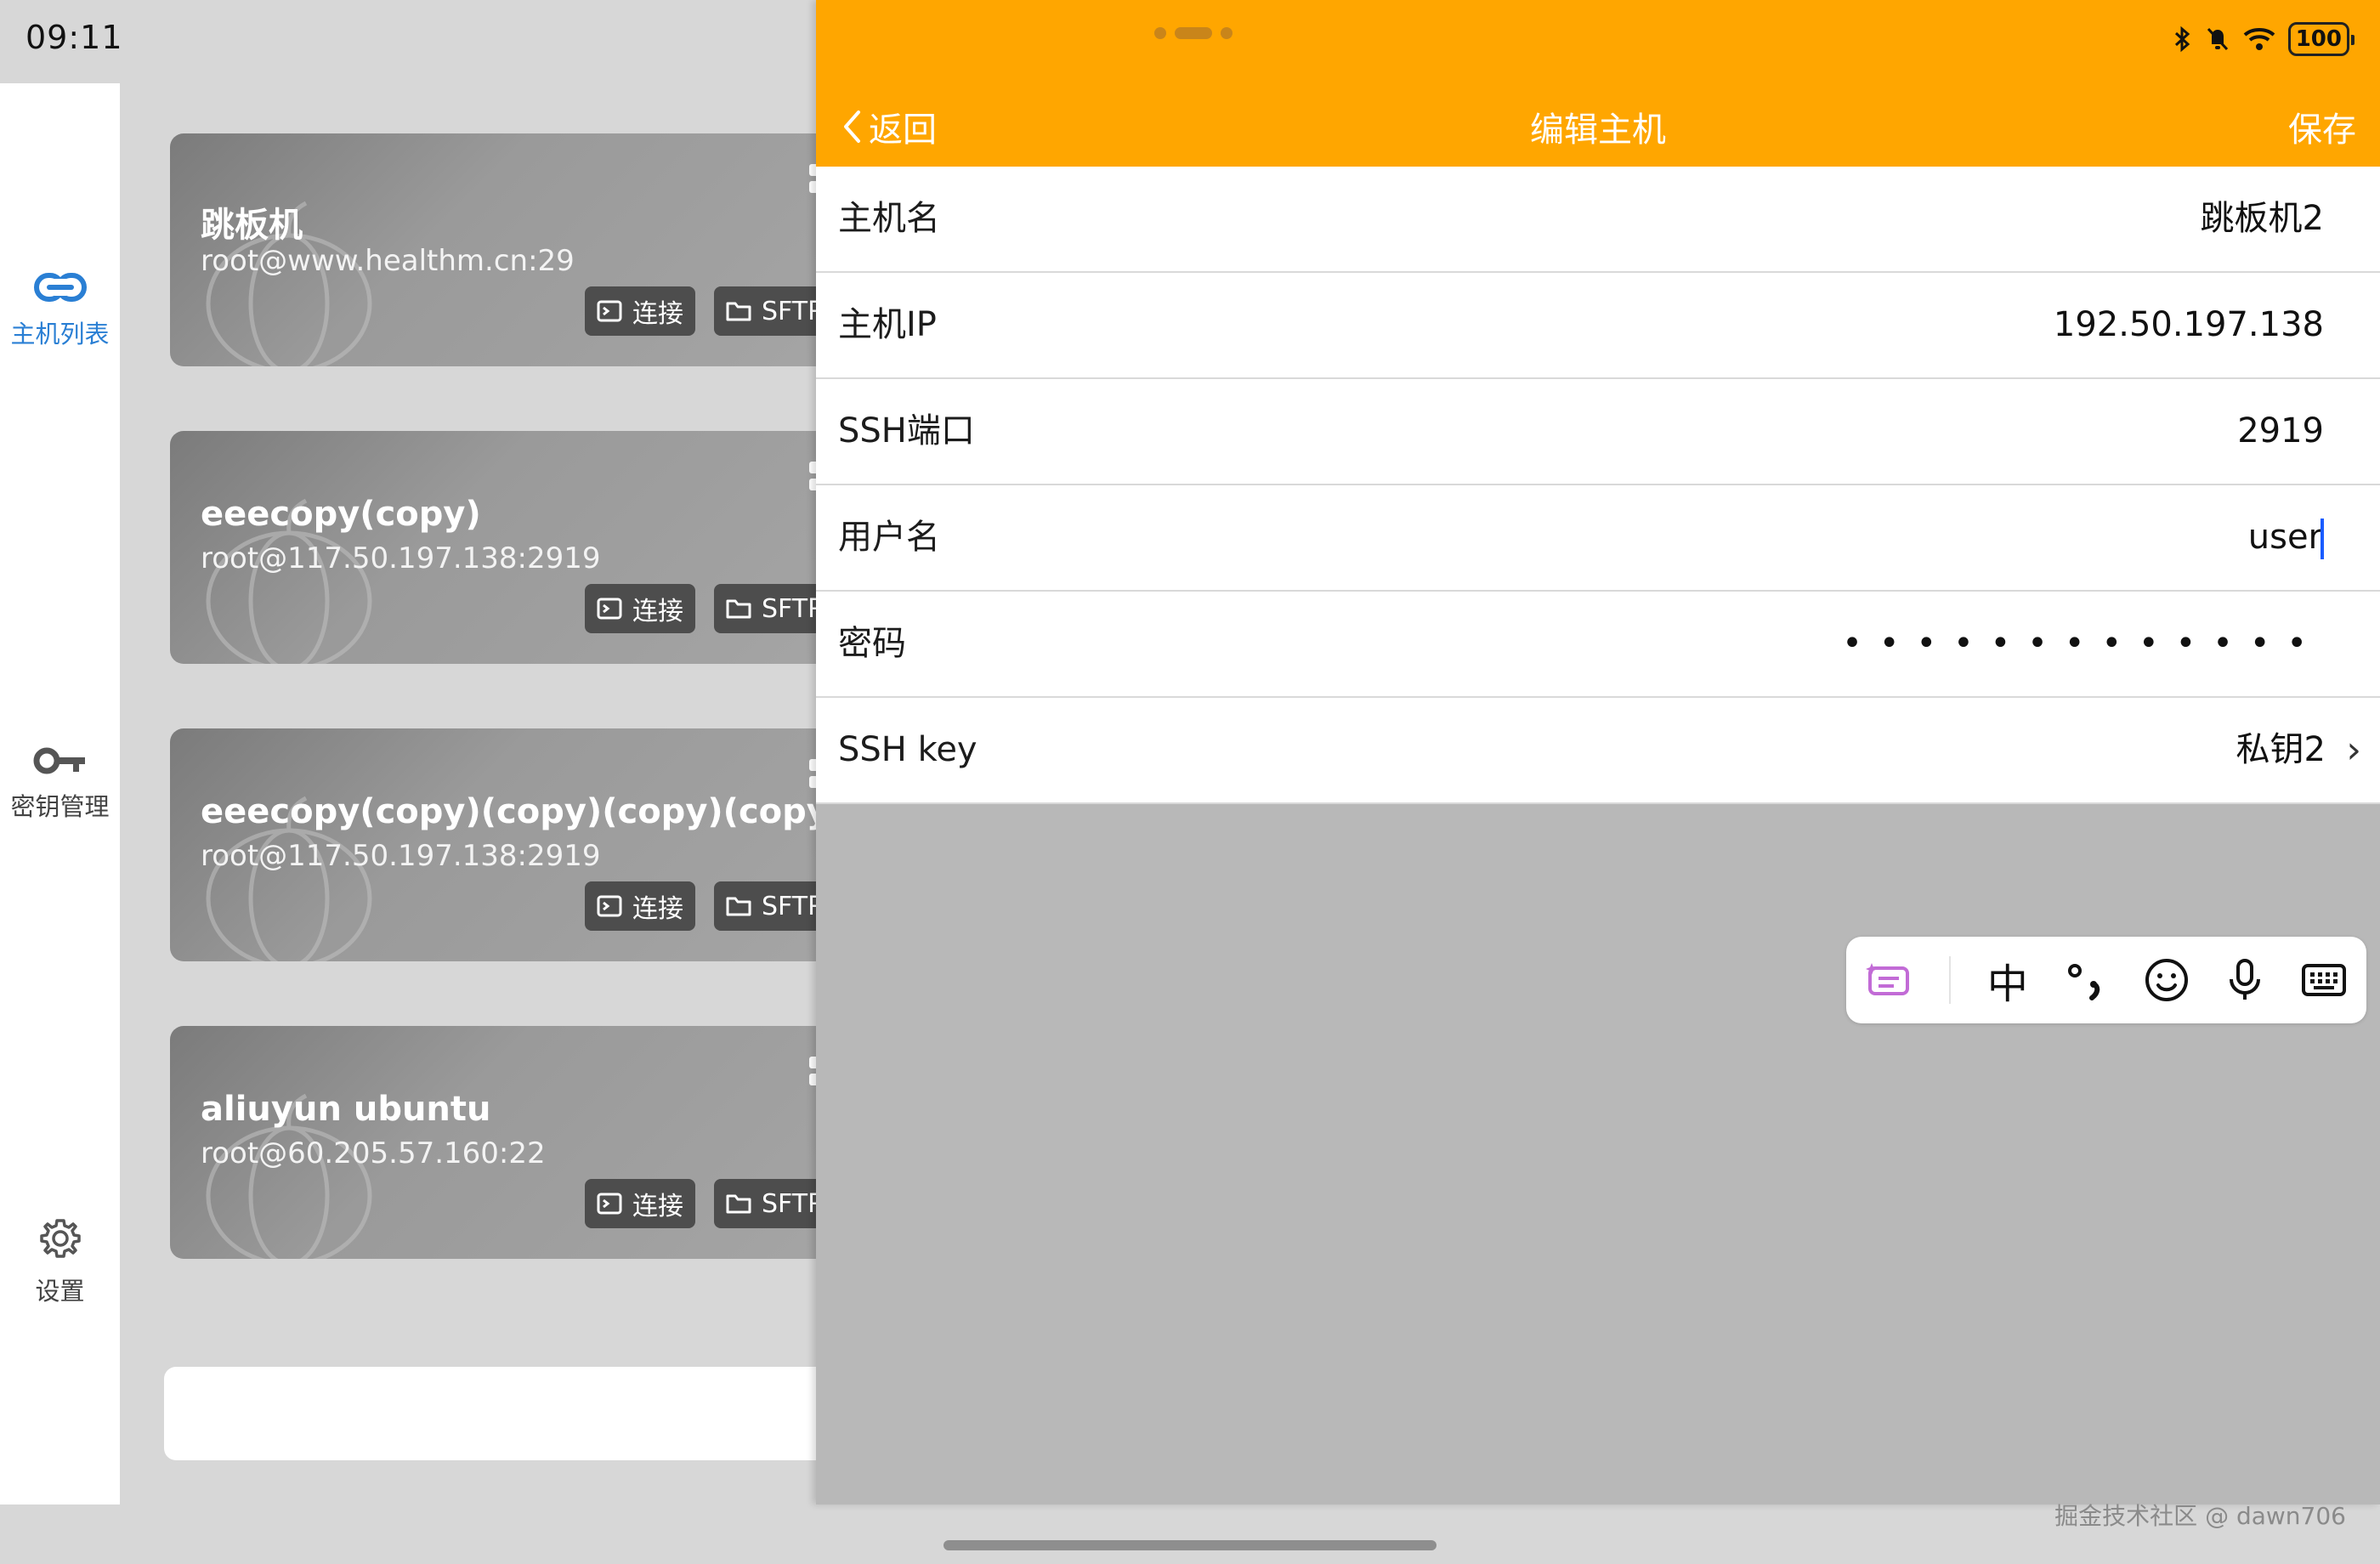  I want to click on sidebar: 主机列表 密钥管理 设置, so click(60, 793).